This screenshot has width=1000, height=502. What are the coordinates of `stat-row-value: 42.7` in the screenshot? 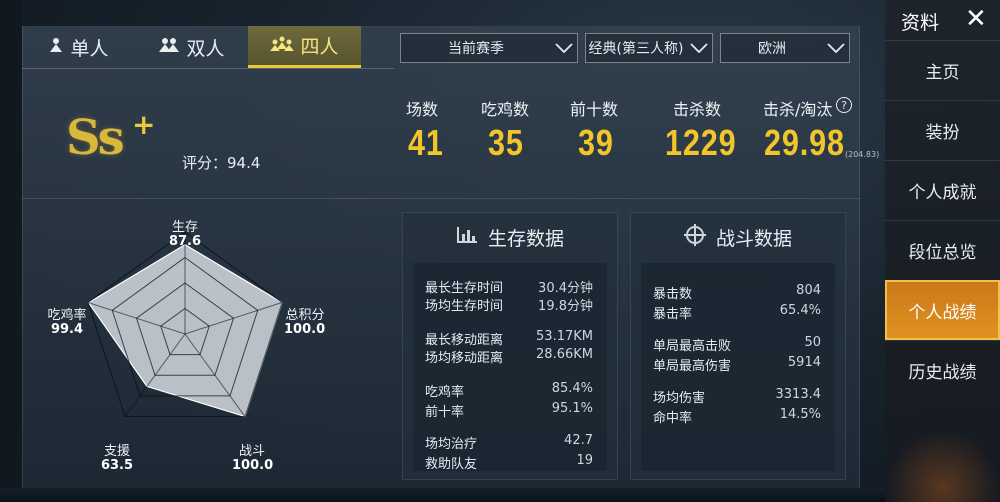 It's located at (578, 440).